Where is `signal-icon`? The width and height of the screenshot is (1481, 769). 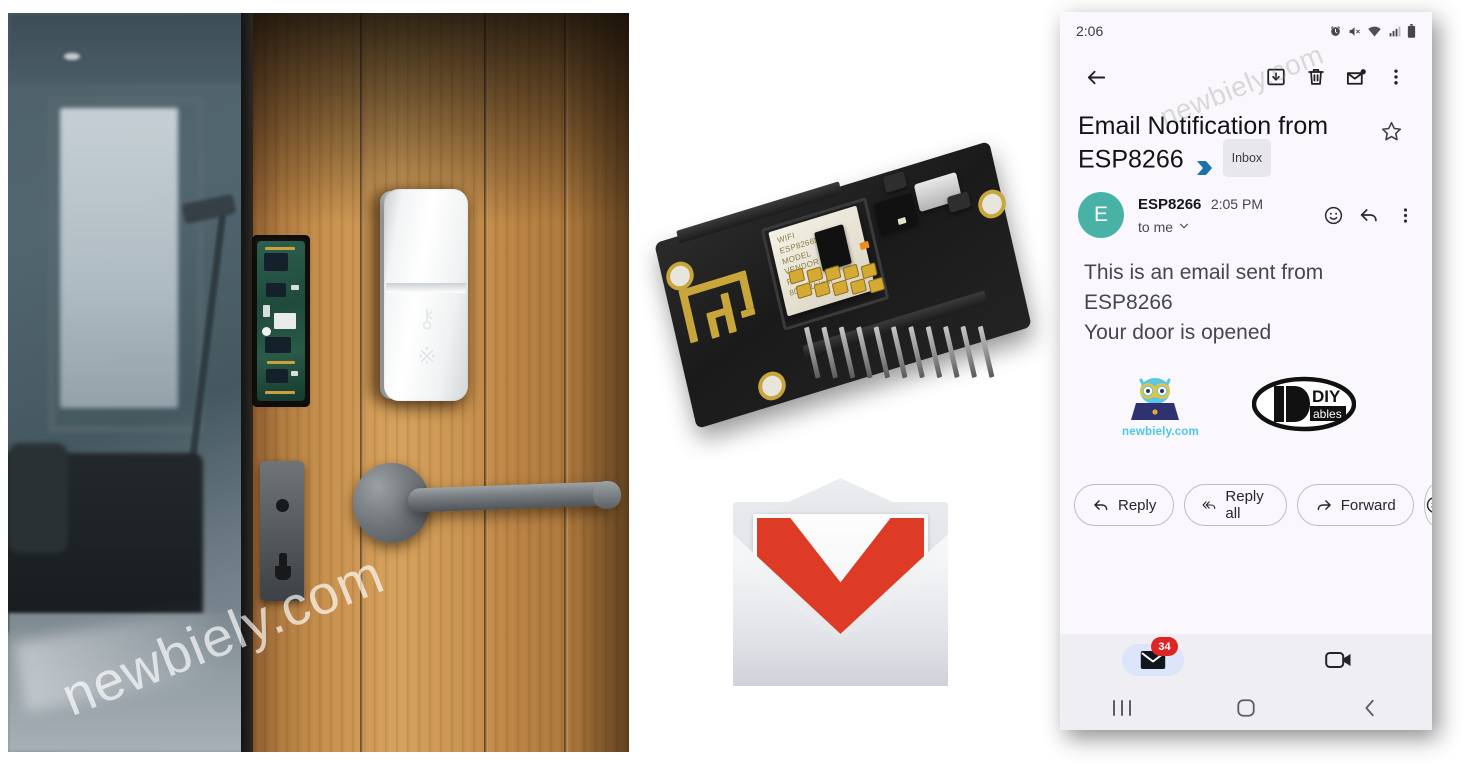
signal-icon is located at coordinates (1394, 31).